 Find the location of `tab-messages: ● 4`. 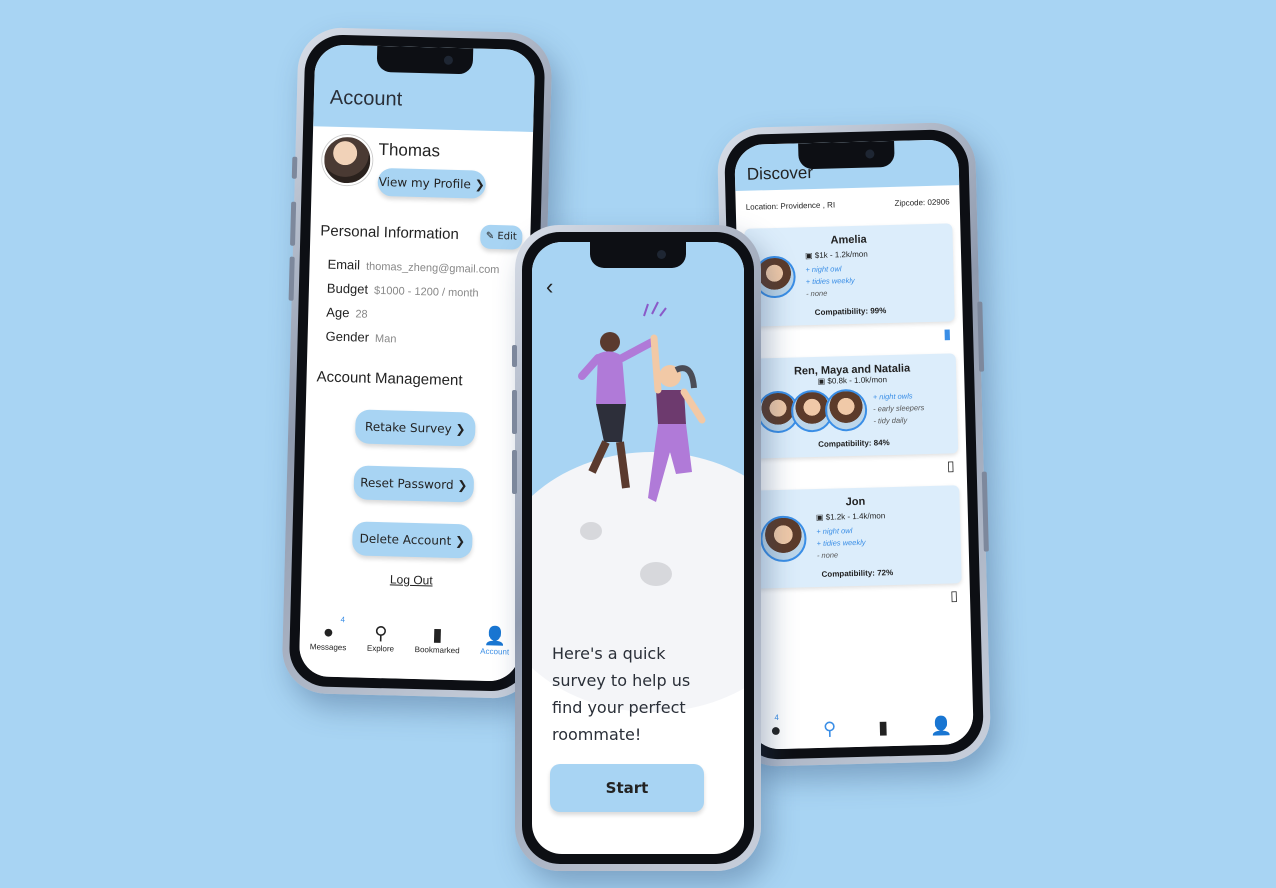

tab-messages: ● 4 is located at coordinates (776, 727).